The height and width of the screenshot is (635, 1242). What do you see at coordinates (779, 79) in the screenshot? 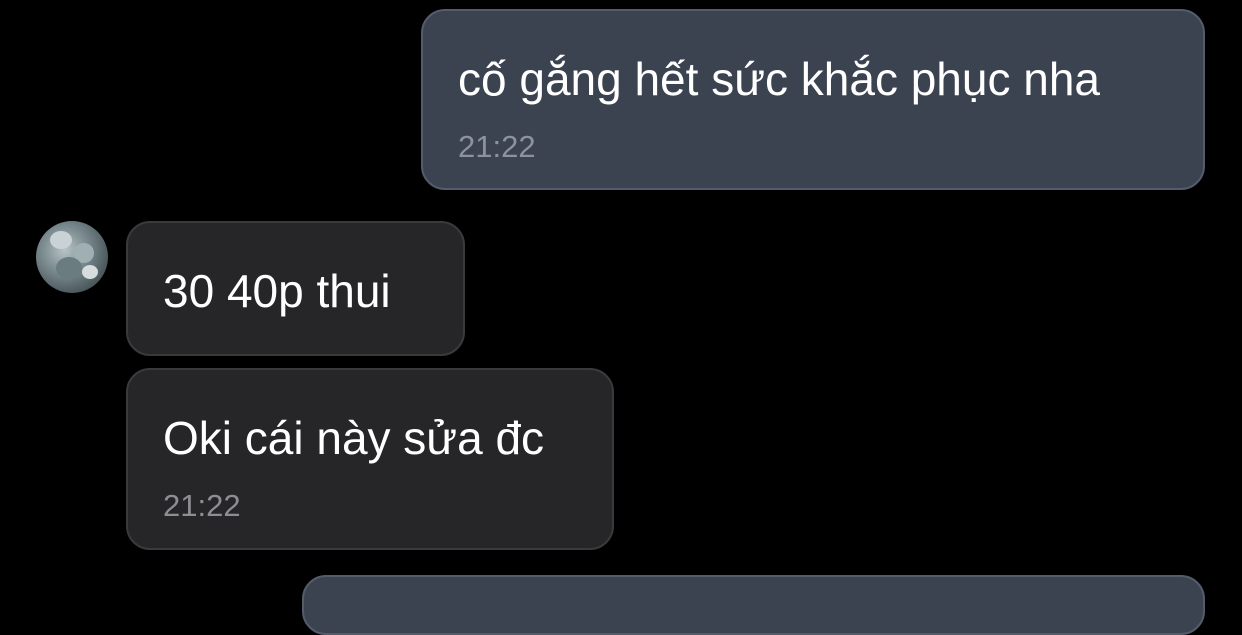
I see `message-text: cố gắng hết sức khắc phục nha` at bounding box center [779, 79].